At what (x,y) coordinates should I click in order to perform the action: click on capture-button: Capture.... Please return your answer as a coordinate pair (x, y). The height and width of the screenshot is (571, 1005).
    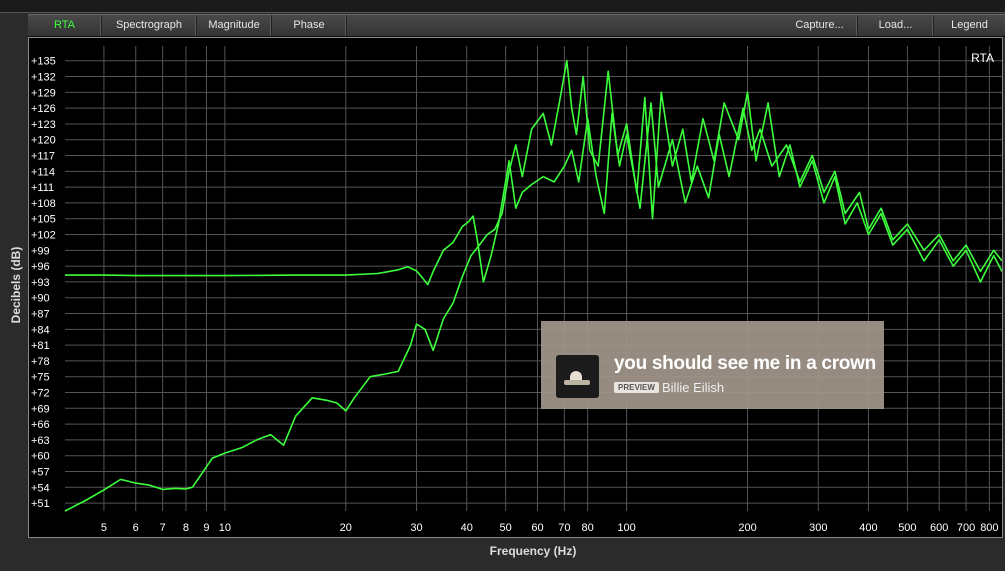
    Looking at the image, I should click on (820, 25).